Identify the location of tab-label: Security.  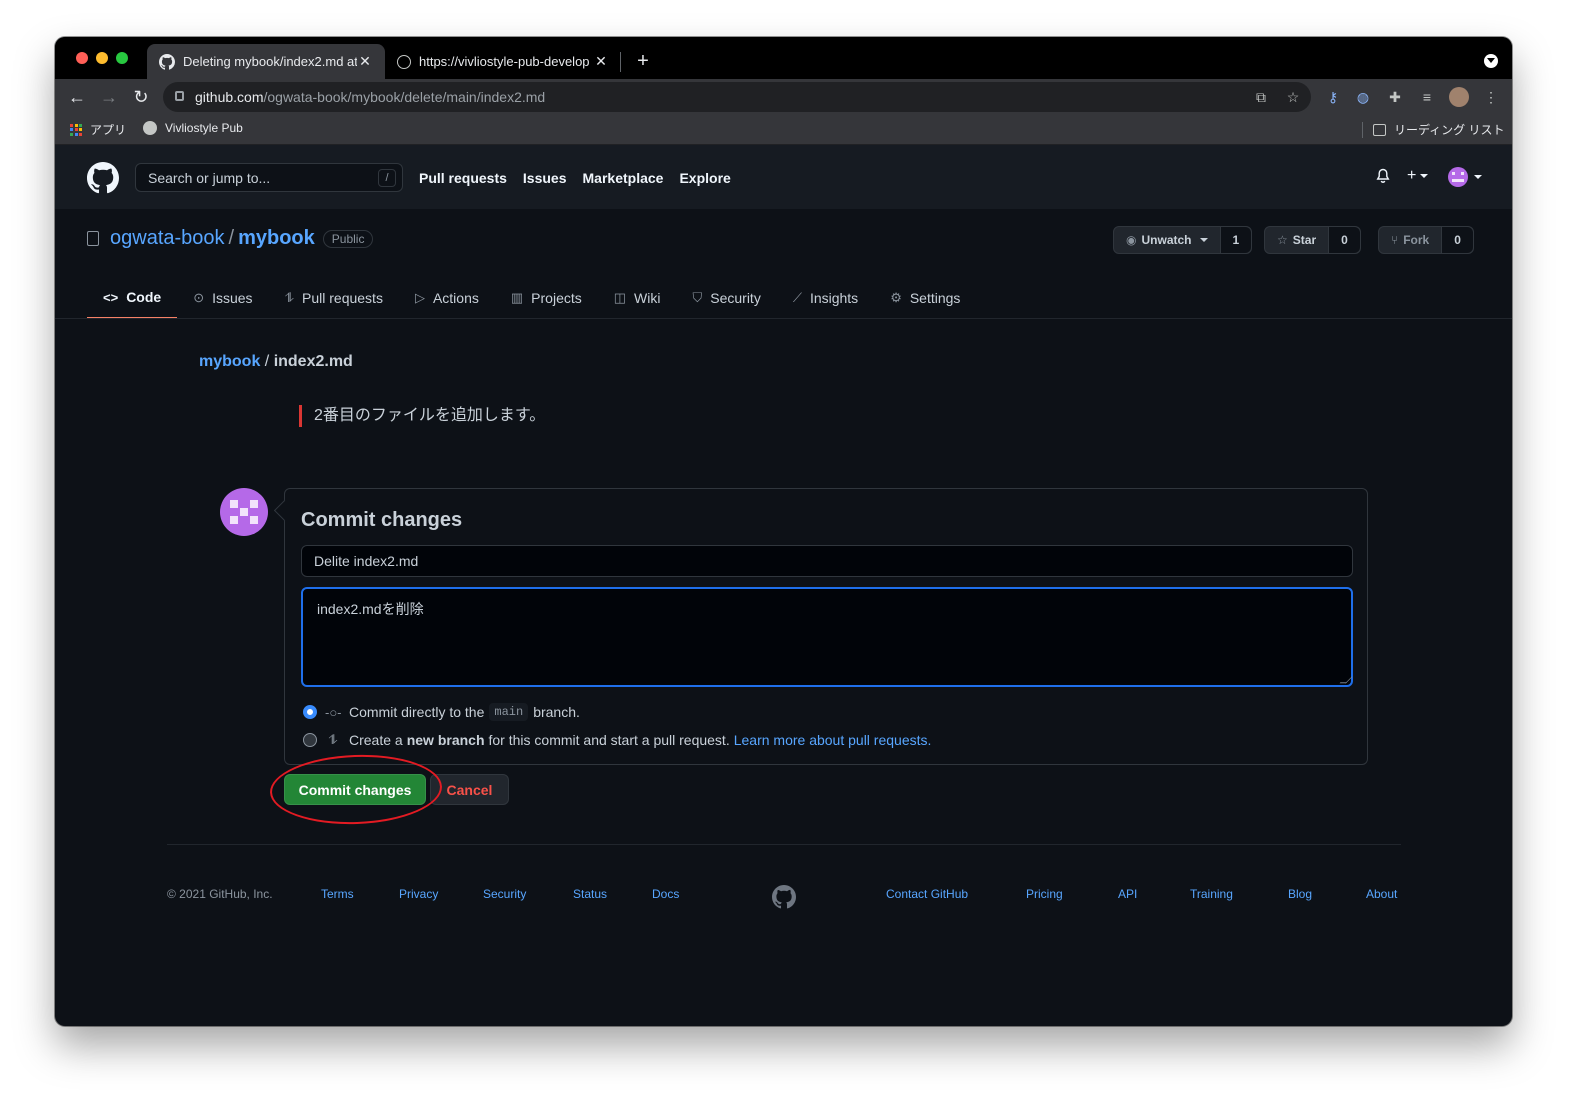
(735, 298).